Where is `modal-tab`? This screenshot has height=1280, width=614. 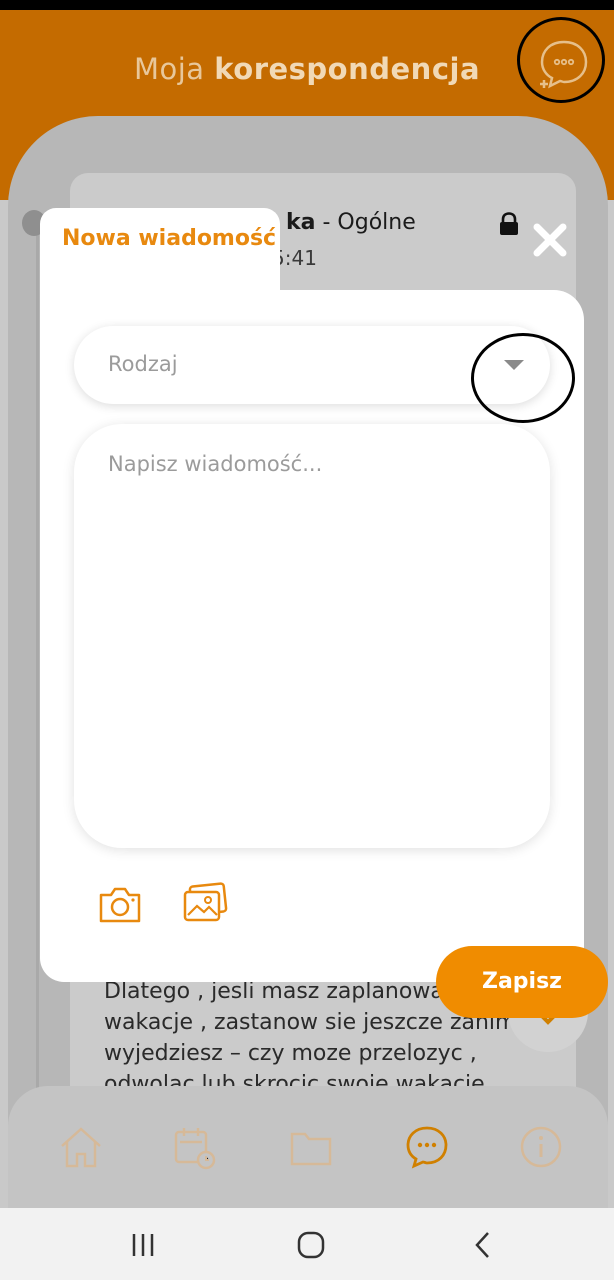 modal-tab is located at coordinates (160, 251).